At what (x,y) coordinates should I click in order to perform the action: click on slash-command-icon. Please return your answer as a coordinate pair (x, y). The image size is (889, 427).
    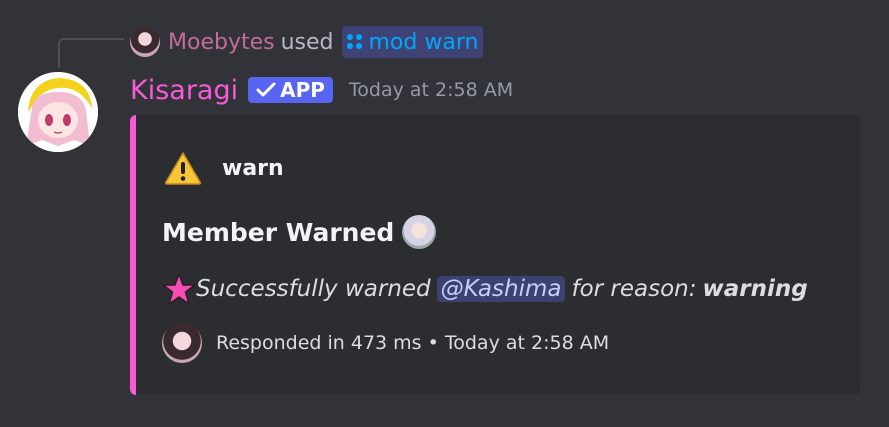
    Looking at the image, I should click on (354, 42).